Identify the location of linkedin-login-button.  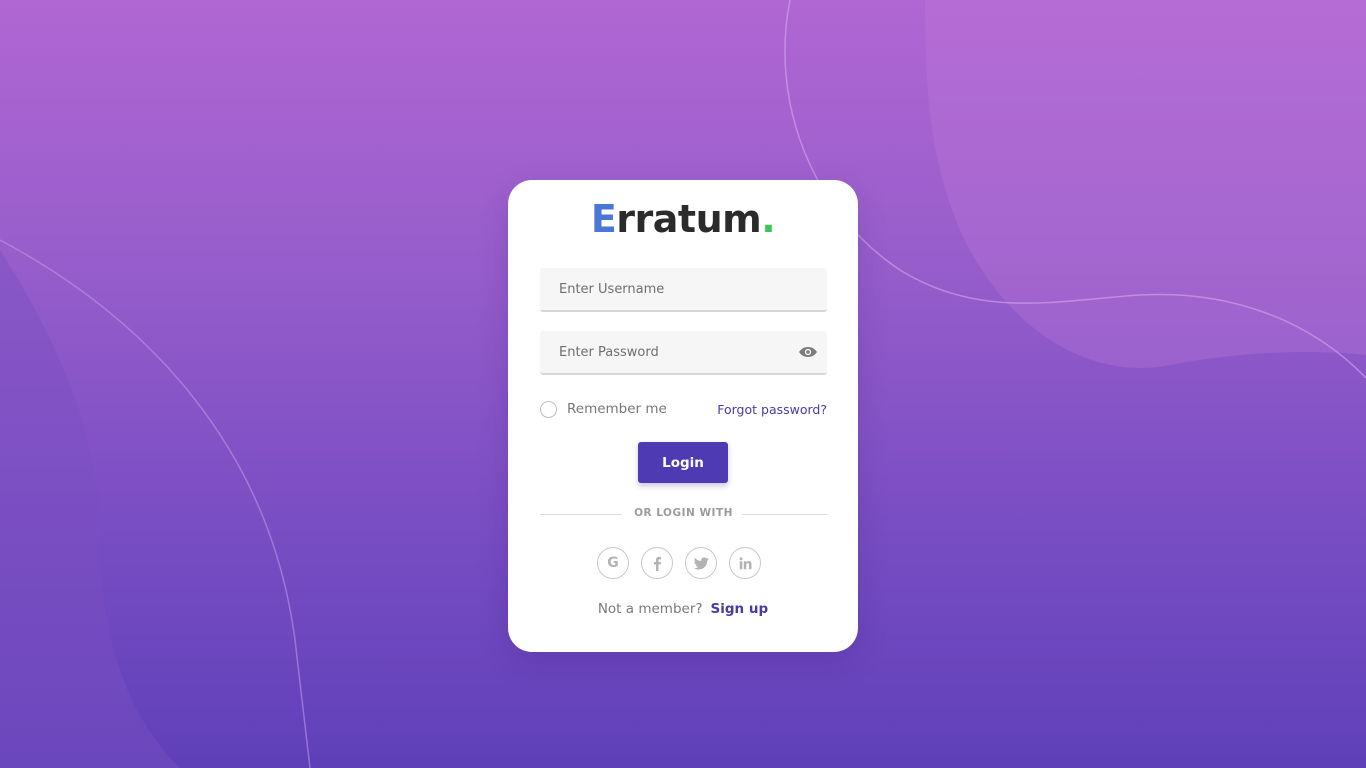
(745, 563).